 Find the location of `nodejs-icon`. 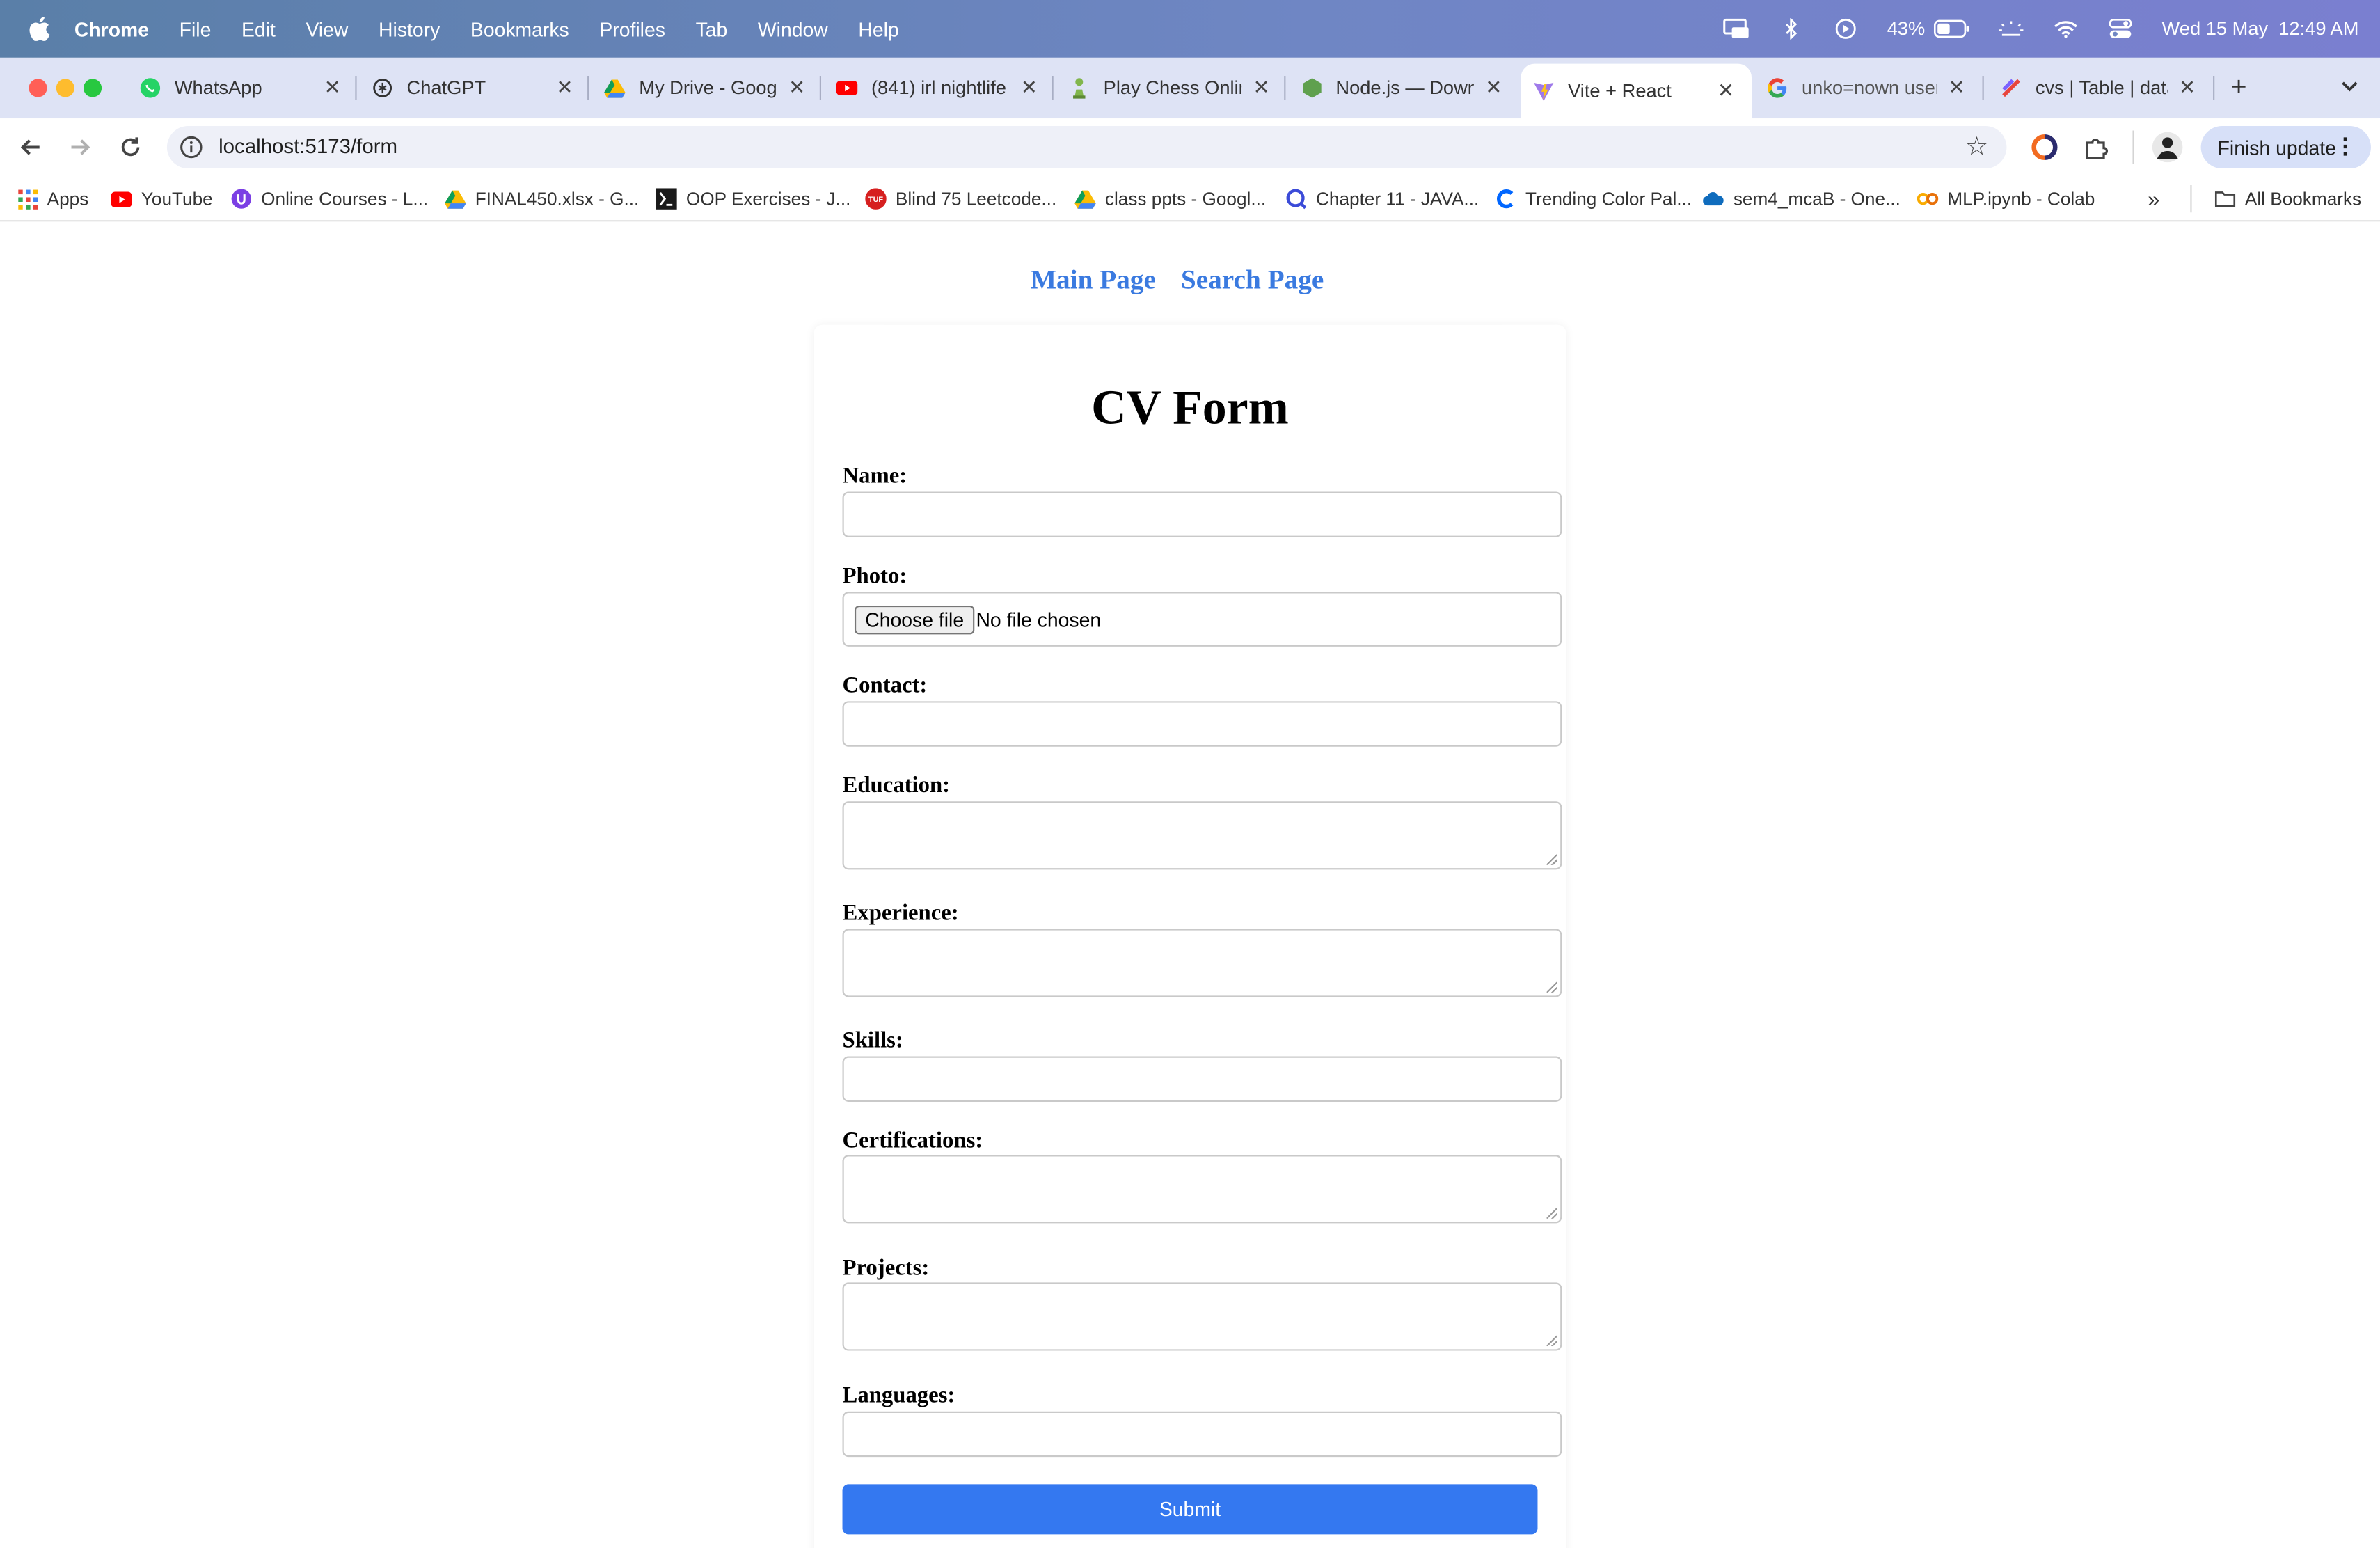

nodejs-icon is located at coordinates (1311, 88).